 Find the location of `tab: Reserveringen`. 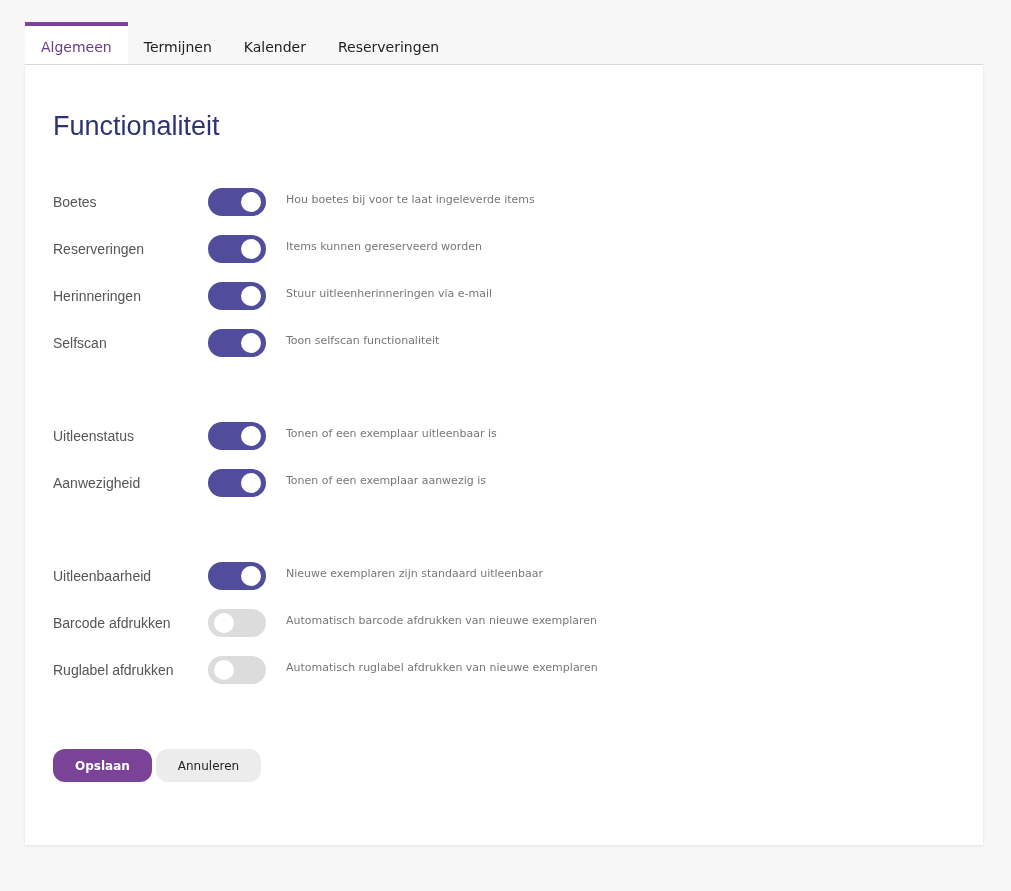

tab: Reserveringen is located at coordinates (388, 43).